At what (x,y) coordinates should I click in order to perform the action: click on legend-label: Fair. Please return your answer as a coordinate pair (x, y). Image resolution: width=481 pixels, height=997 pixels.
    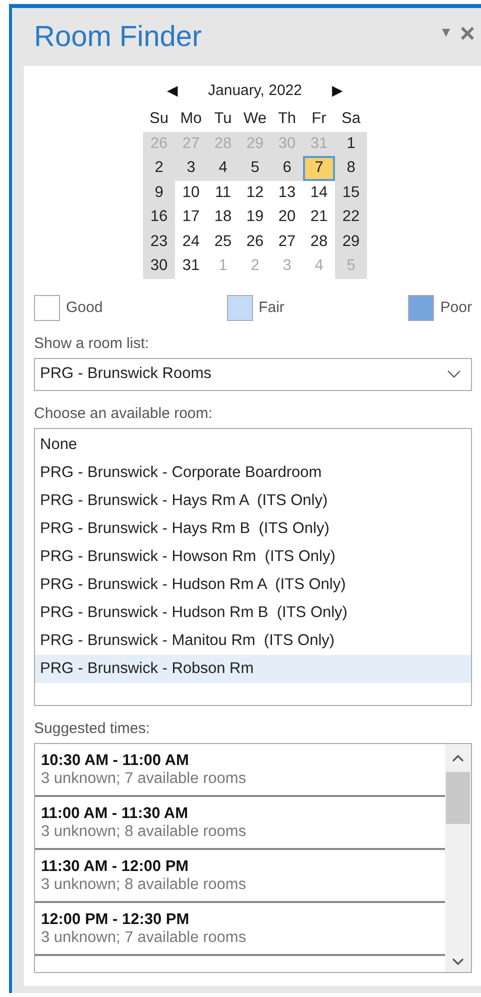
    Looking at the image, I should click on (271, 307).